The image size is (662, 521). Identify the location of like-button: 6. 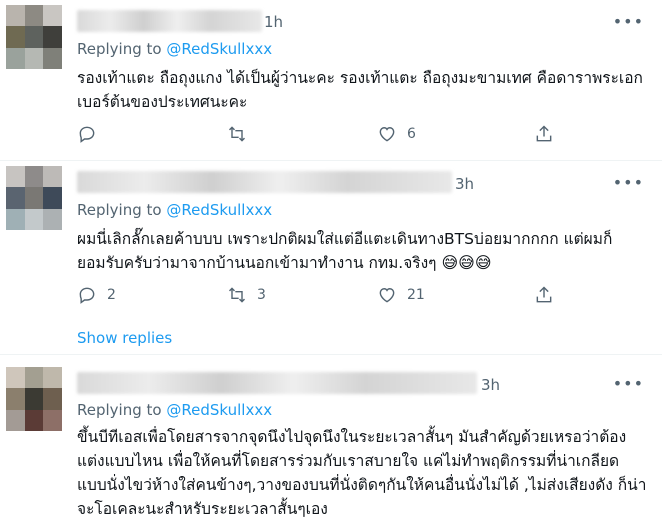
(396, 134).